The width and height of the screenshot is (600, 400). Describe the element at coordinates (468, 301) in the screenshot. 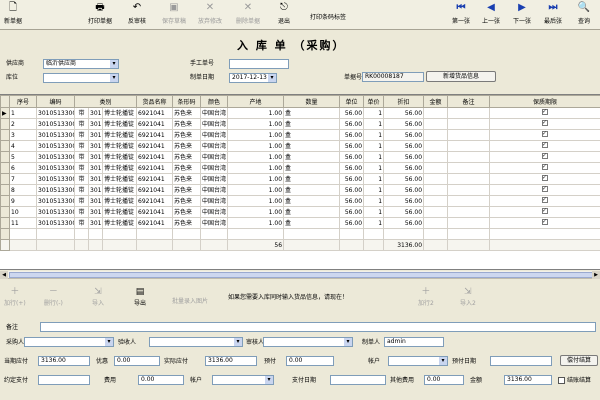

I see `import2-button: ⇲ 导入2` at that location.